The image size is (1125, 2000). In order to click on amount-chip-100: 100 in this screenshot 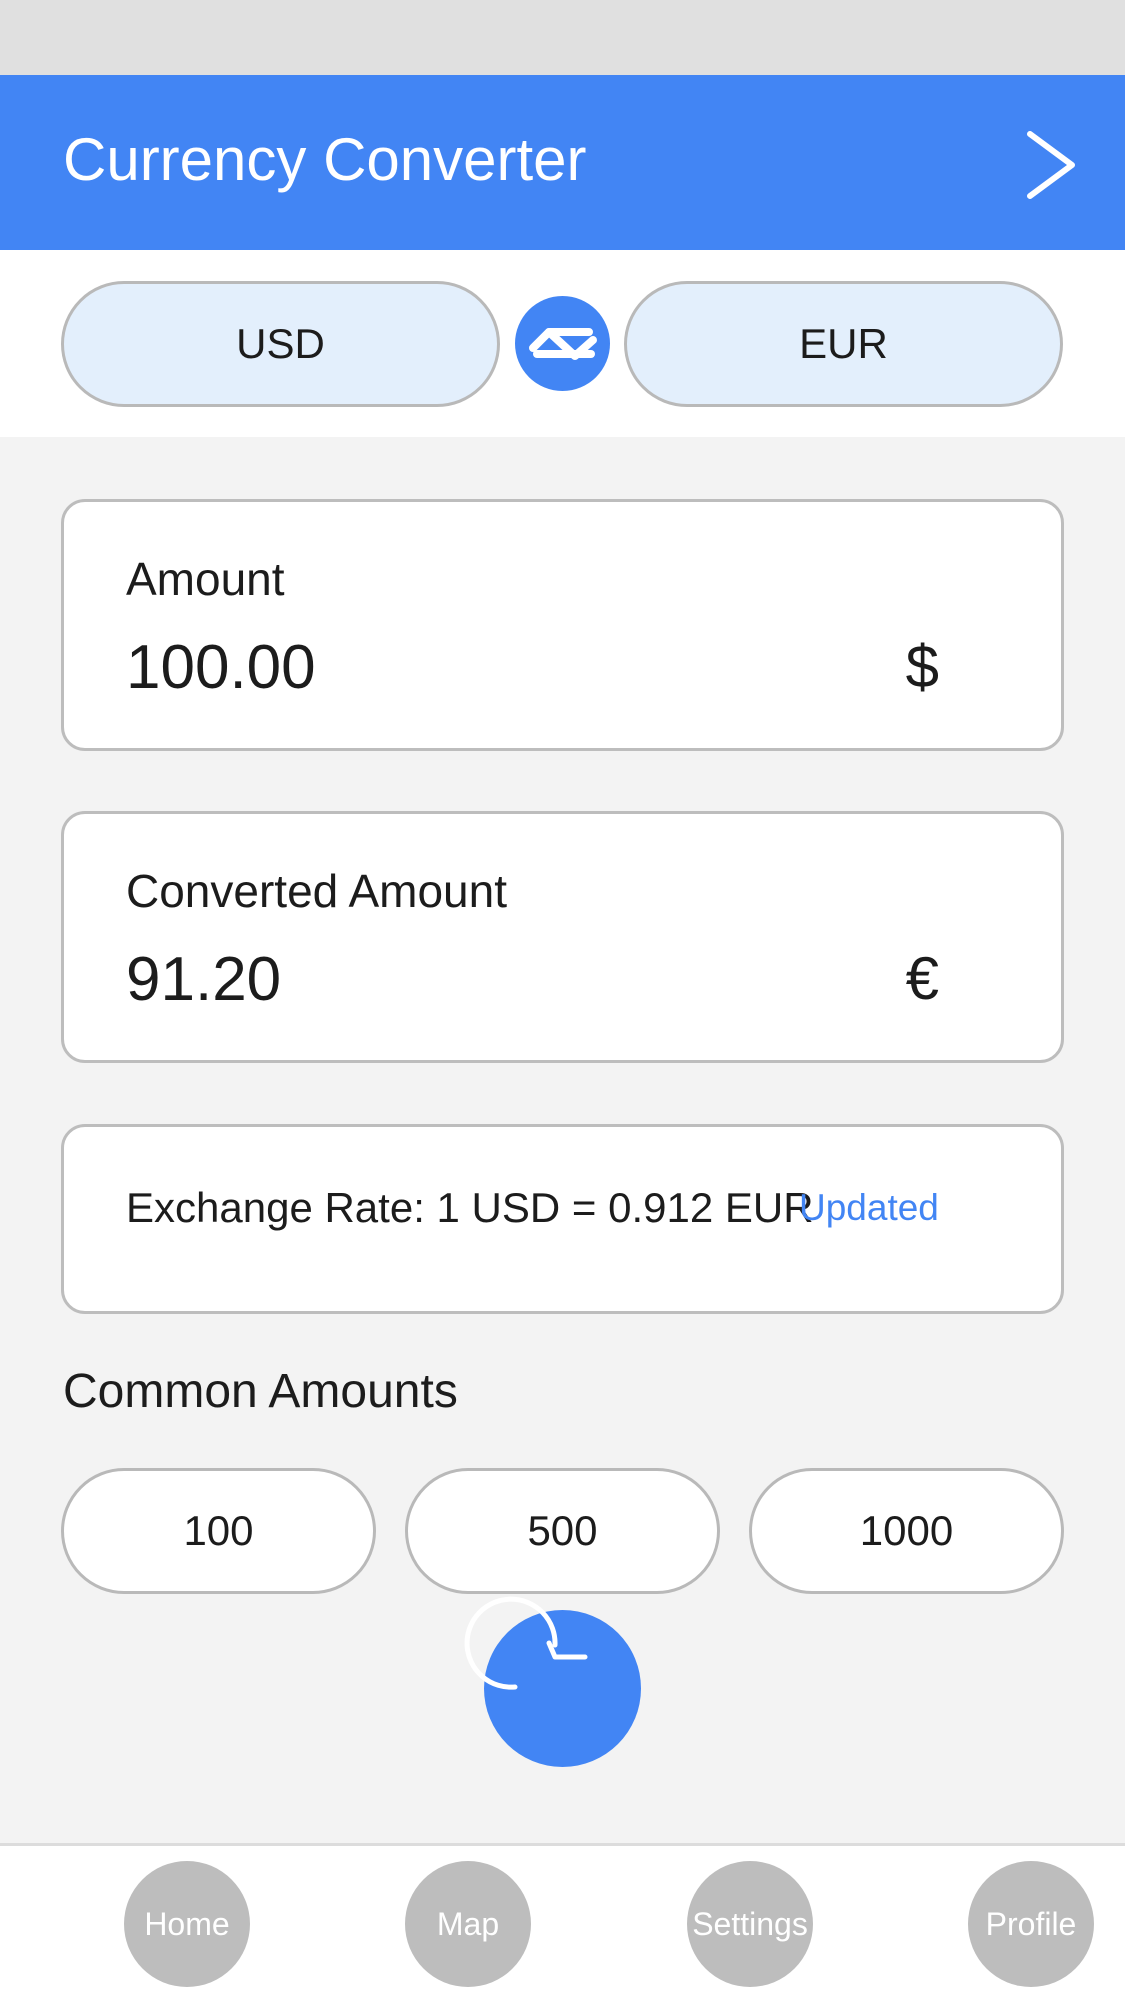, I will do `click(218, 1531)`.